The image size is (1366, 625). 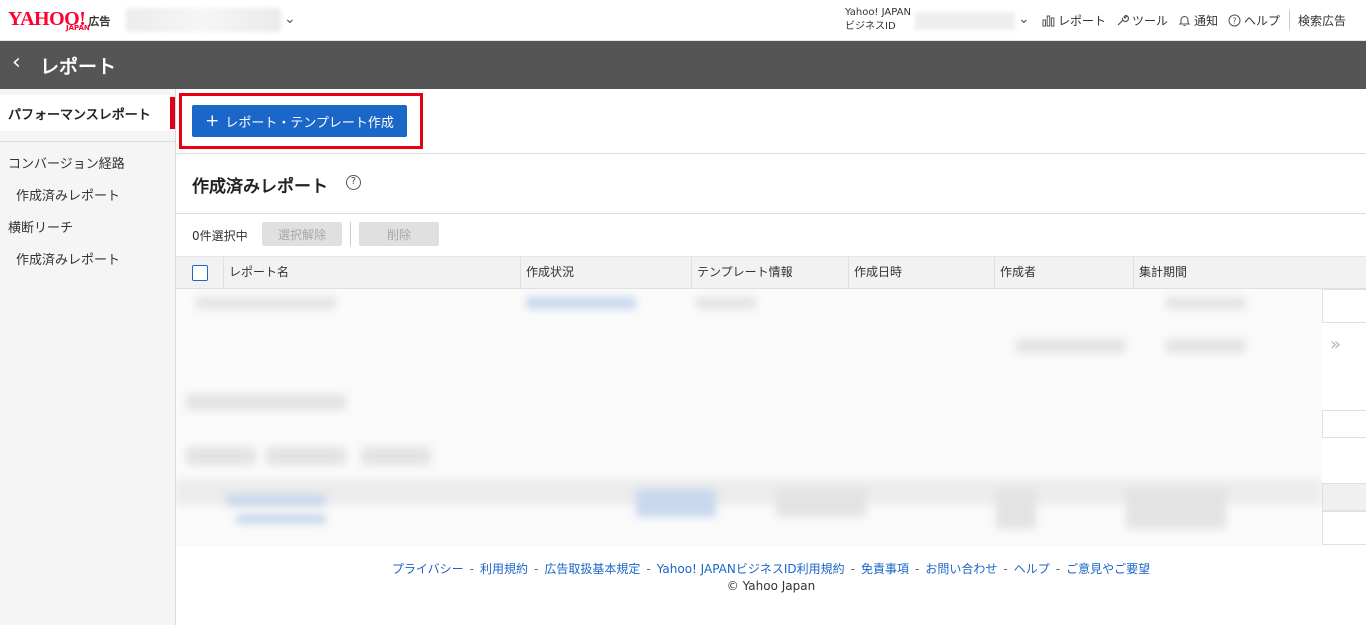 I want to click on nav-tool: ツール, so click(x=1142, y=20).